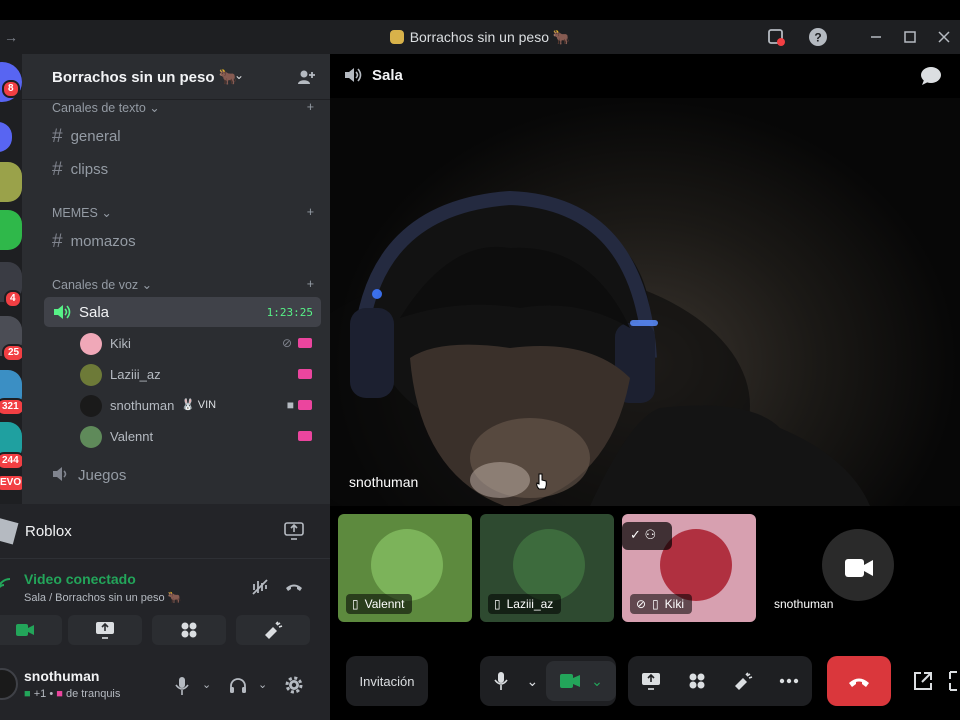  Describe the element at coordinates (200, 437) in the screenshot. I see `voice-member: Valennt` at that location.